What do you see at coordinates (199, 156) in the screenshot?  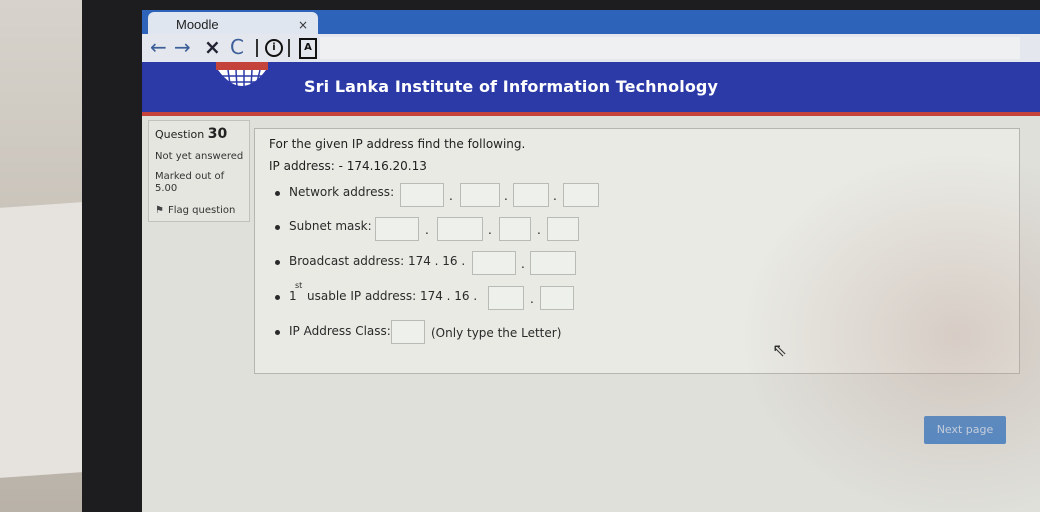 I see `question-status: Not yet answered` at bounding box center [199, 156].